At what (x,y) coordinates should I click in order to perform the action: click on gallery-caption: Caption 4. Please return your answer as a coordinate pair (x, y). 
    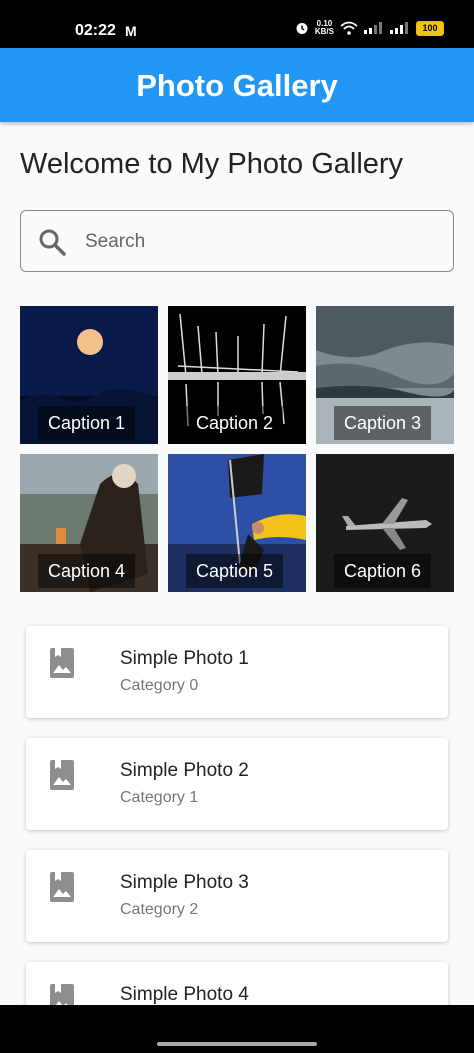
    Looking at the image, I should click on (87, 571).